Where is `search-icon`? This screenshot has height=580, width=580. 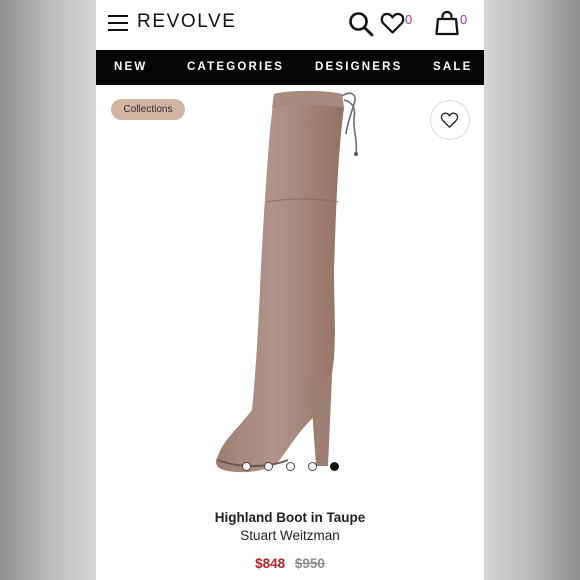
search-icon is located at coordinates (361, 24).